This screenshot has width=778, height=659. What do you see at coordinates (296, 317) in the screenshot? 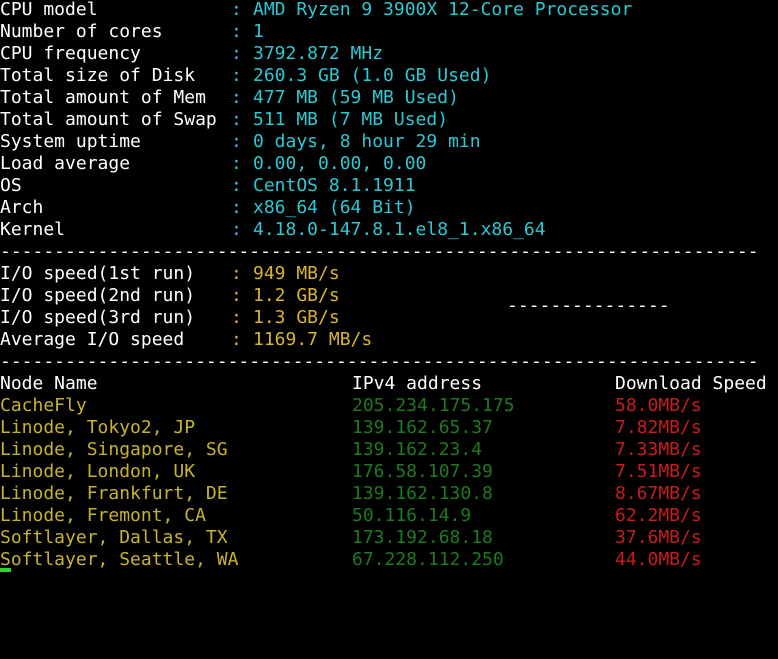
I see `io-value: 1.3 GB/s` at bounding box center [296, 317].